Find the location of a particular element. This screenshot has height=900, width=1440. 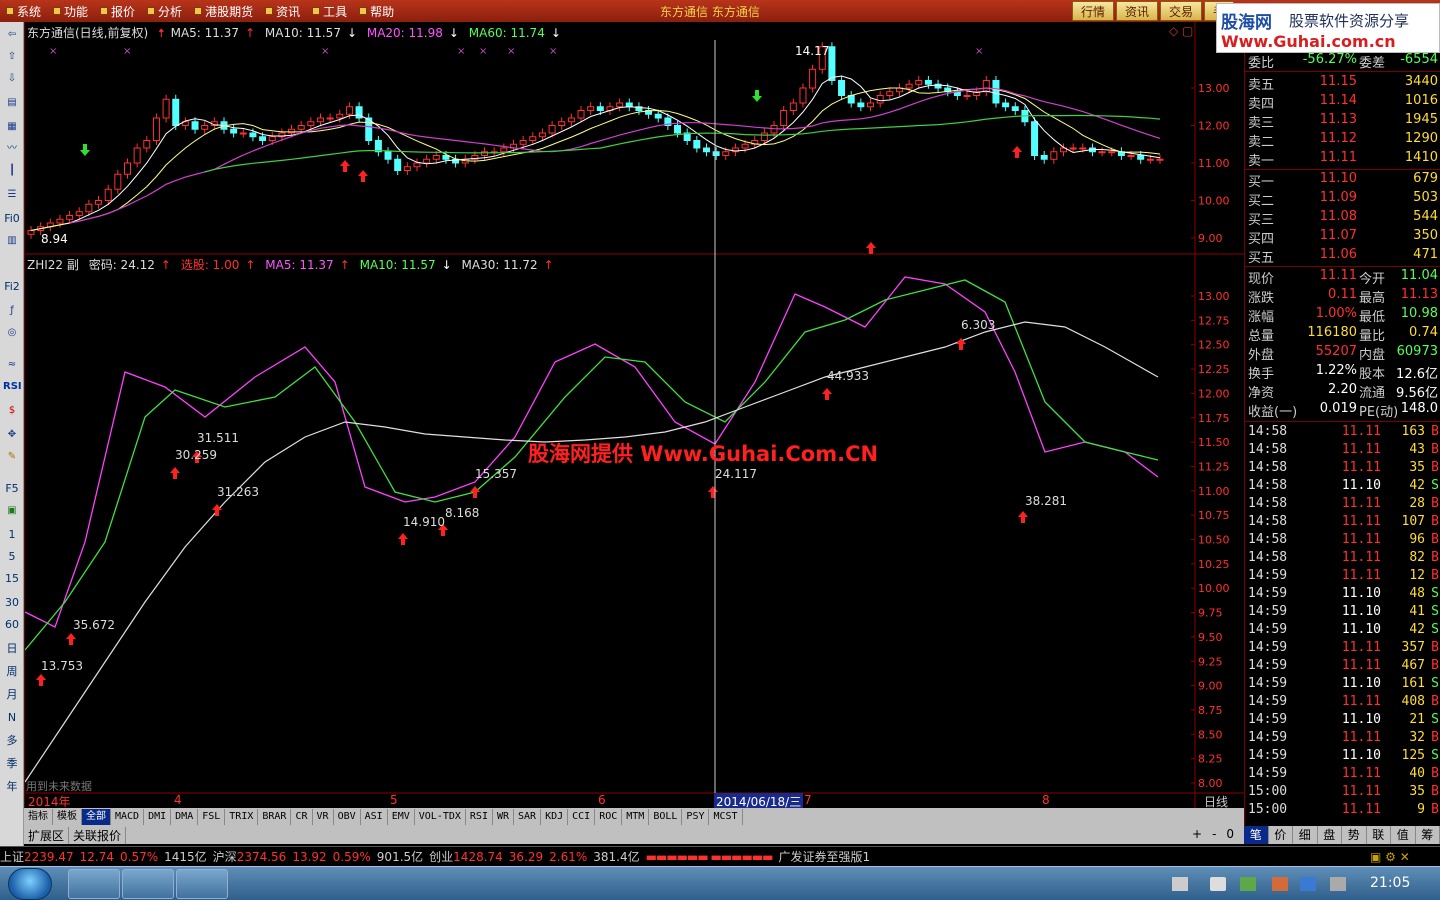

period-day: 日 is located at coordinates (12, 649).